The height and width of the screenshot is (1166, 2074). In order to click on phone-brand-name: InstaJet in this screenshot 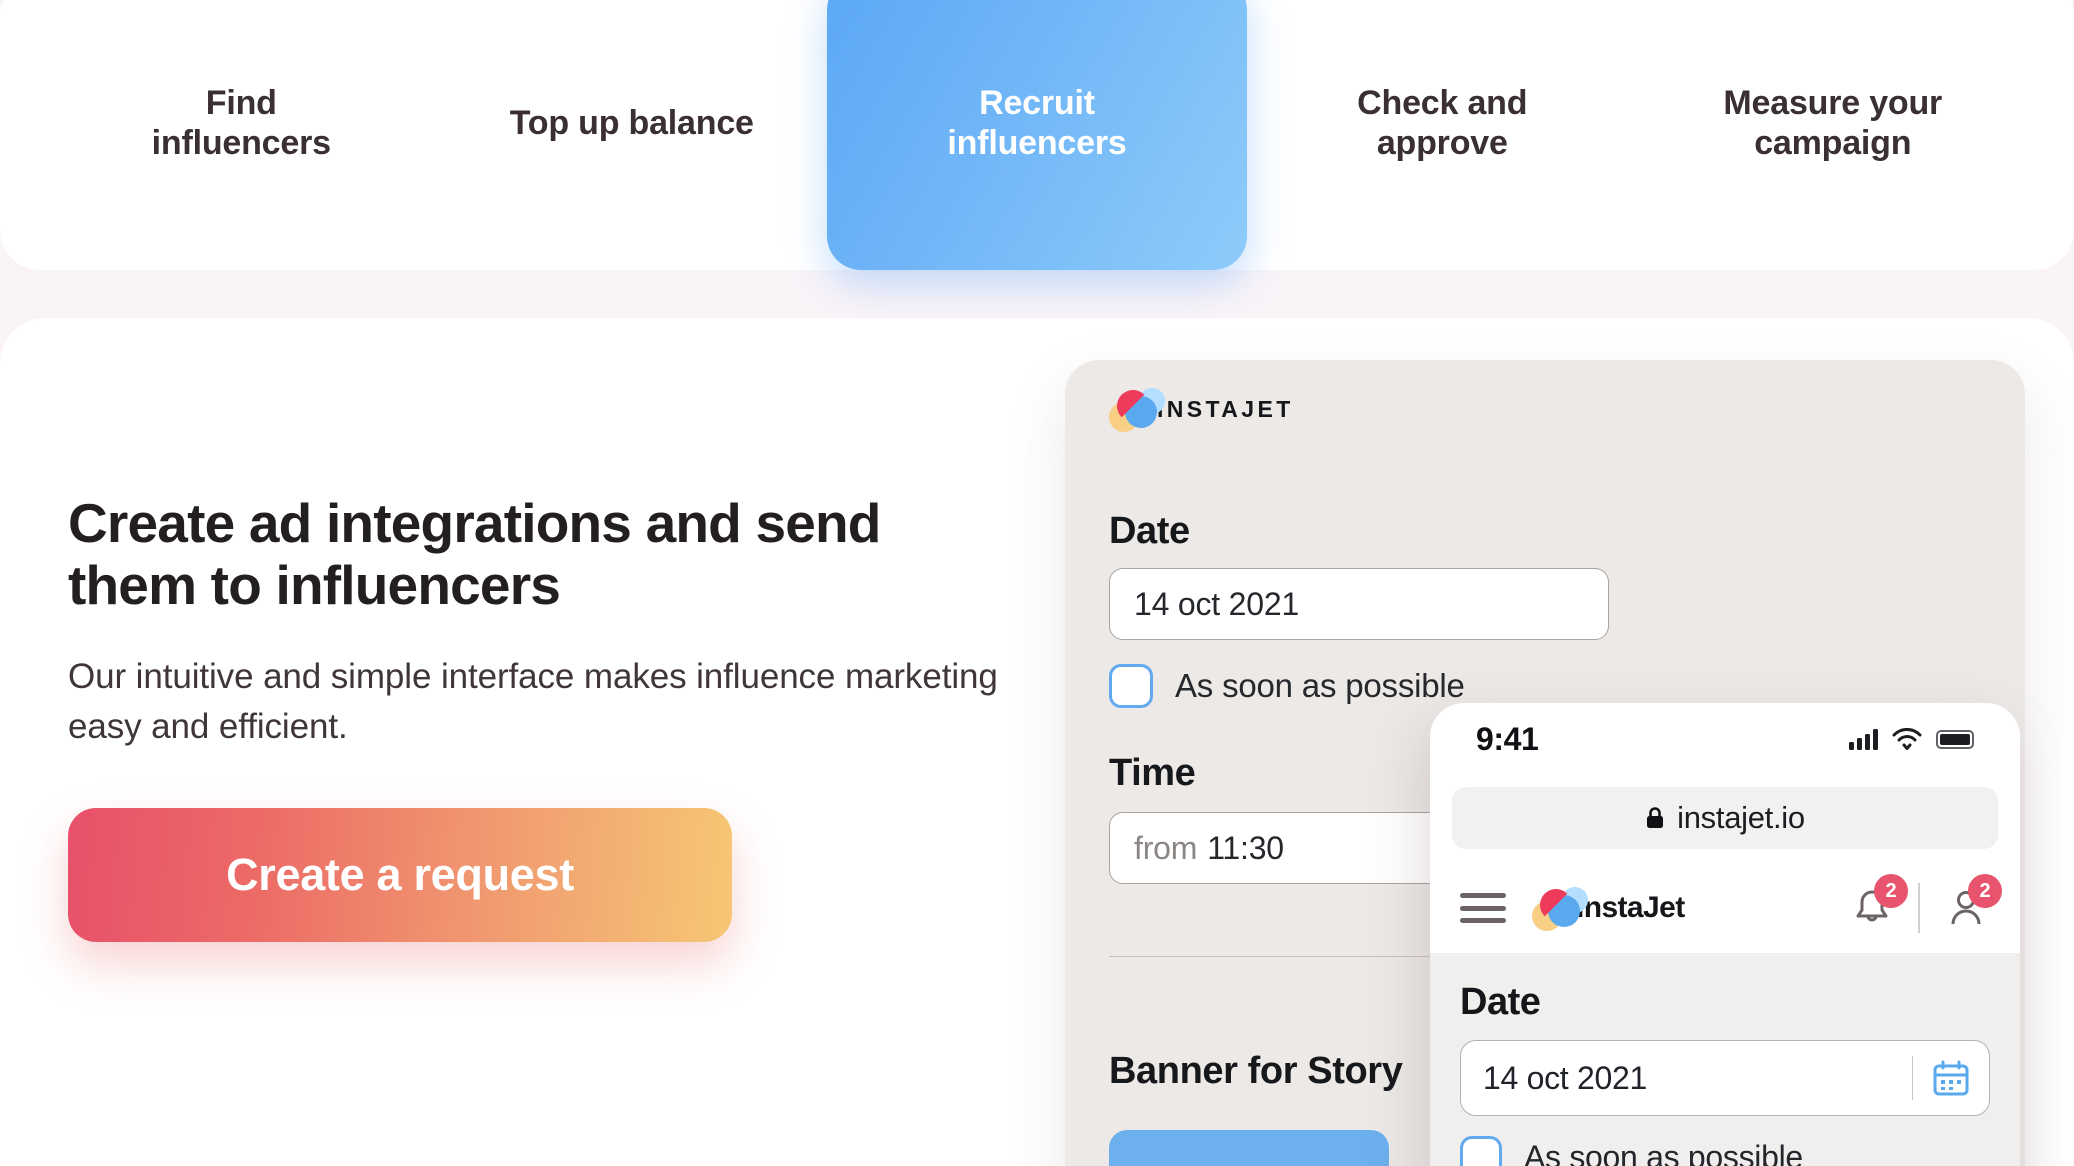, I will do `click(1630, 907)`.